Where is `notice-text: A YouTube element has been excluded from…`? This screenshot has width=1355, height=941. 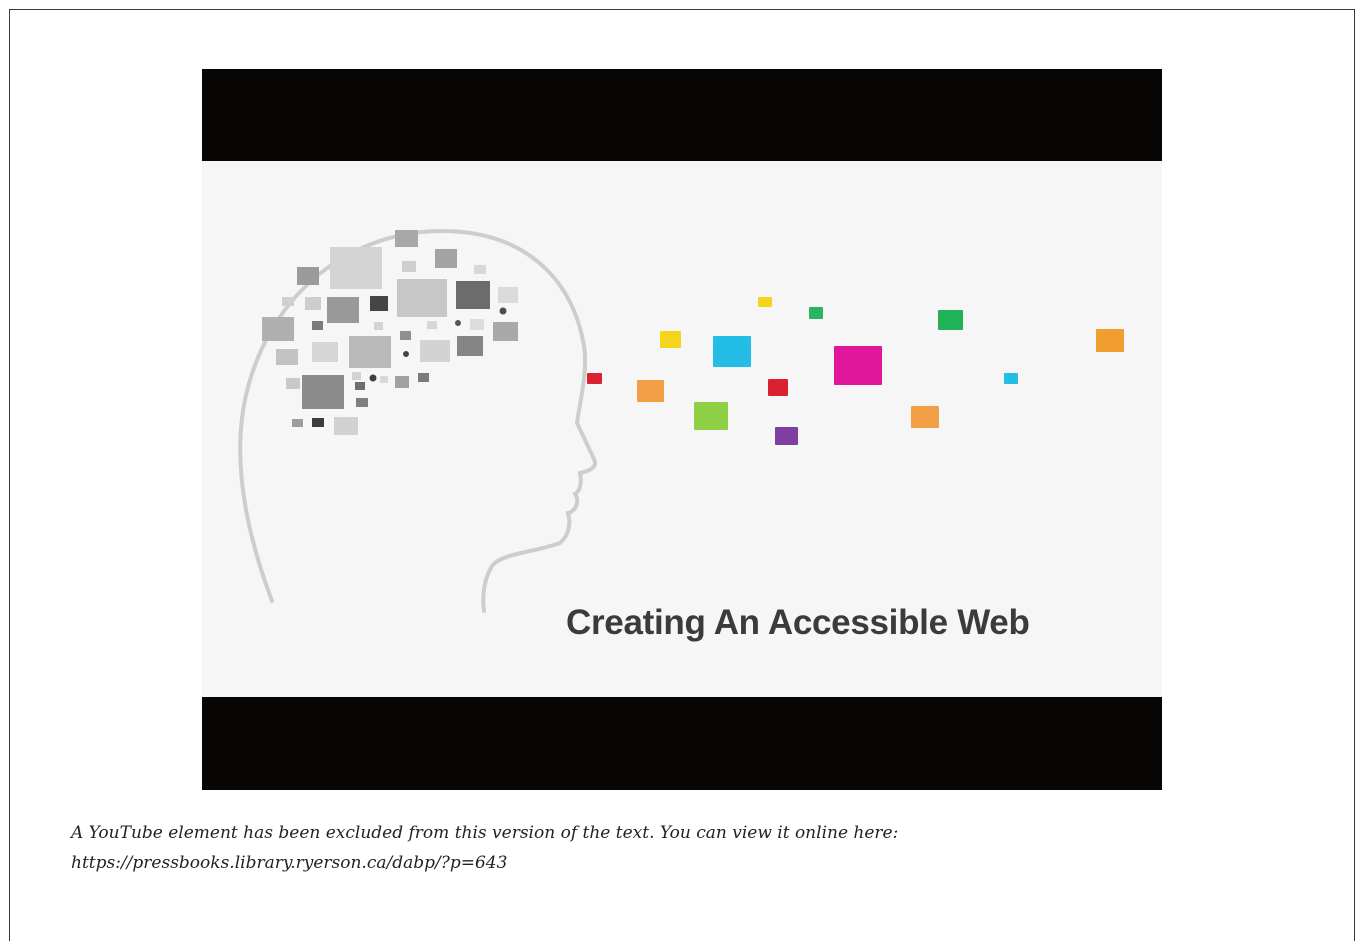 notice-text: A YouTube element has been excluded from… is located at coordinates (485, 833).